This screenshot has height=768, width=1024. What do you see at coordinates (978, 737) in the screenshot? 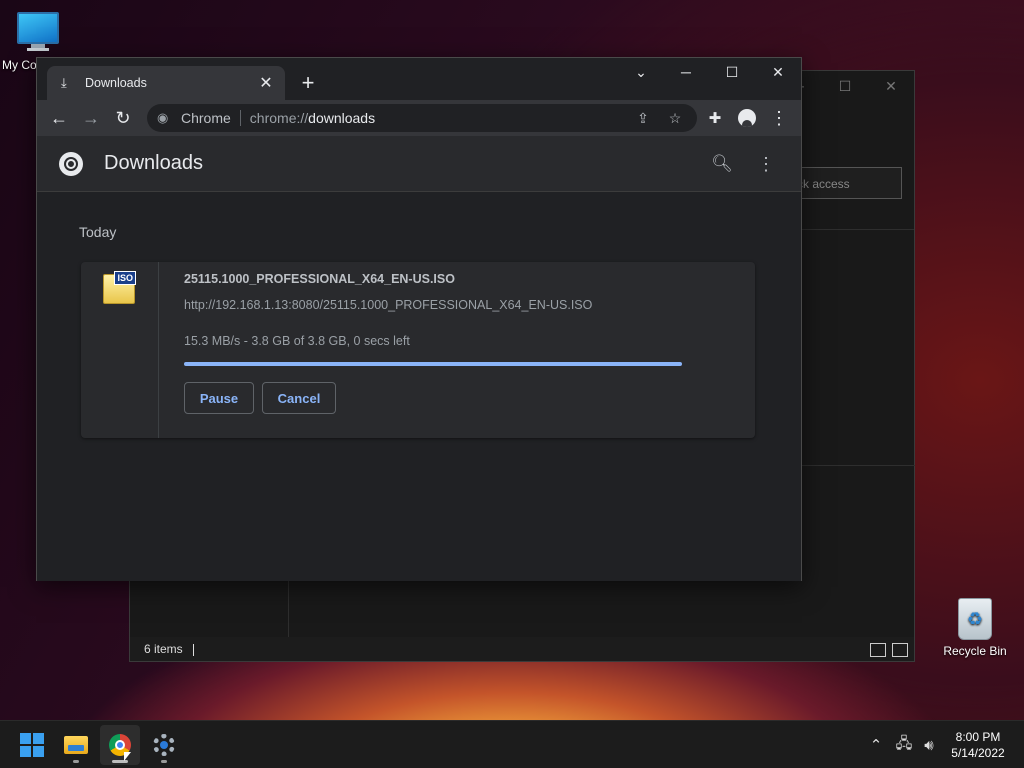
I see `clock-time: 8:00 PM` at bounding box center [978, 737].